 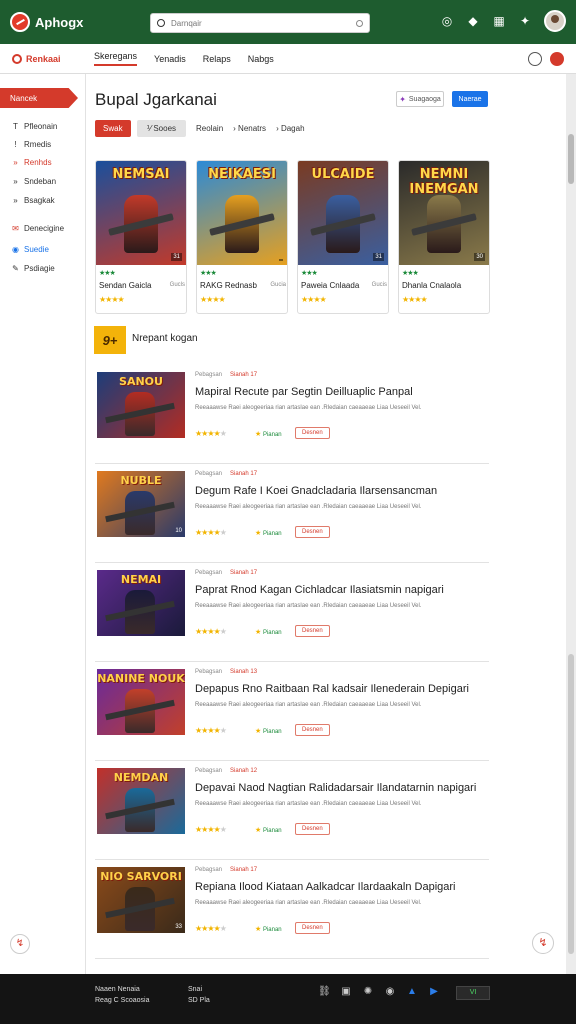 I want to click on search-icon, so click(x=161, y=23).